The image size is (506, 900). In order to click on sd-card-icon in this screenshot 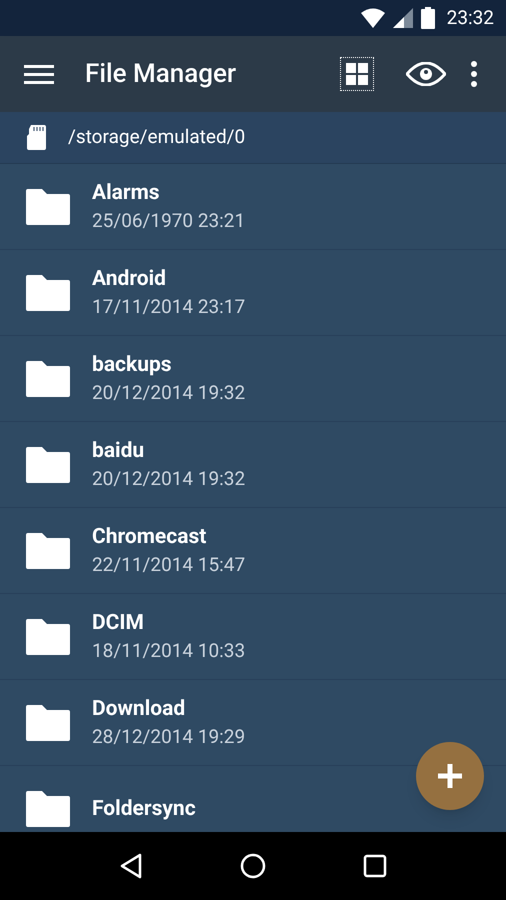, I will do `click(36, 137)`.